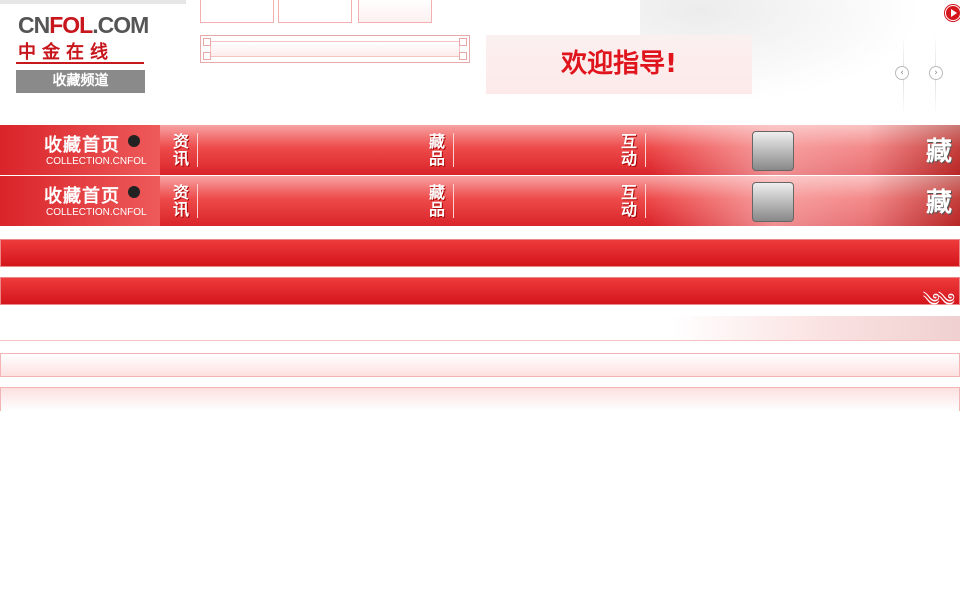 The image size is (960, 600). What do you see at coordinates (80, 81) in the screenshot?
I see `channel-label: 收藏频道` at bounding box center [80, 81].